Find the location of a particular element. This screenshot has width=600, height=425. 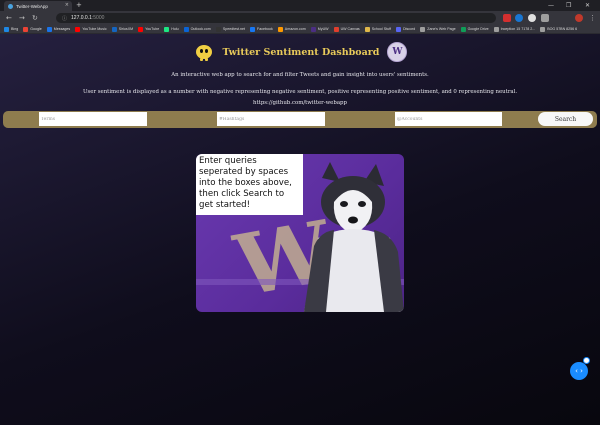

bookmark-label: SiriusXM is located at coordinates (126, 29).